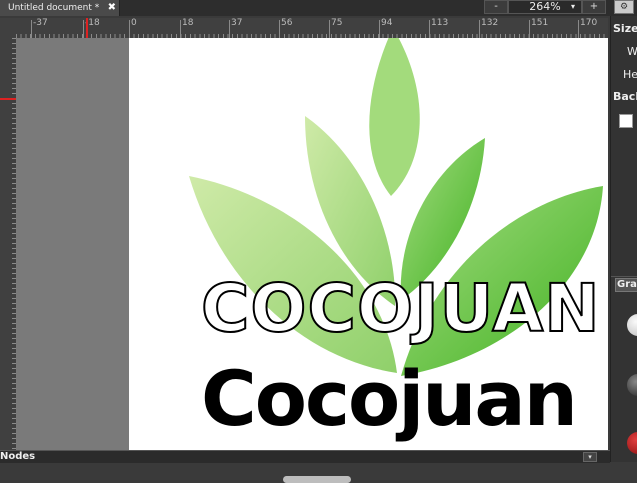  Describe the element at coordinates (625, 96) in the screenshot. I see `background-section-label: Back` at that location.